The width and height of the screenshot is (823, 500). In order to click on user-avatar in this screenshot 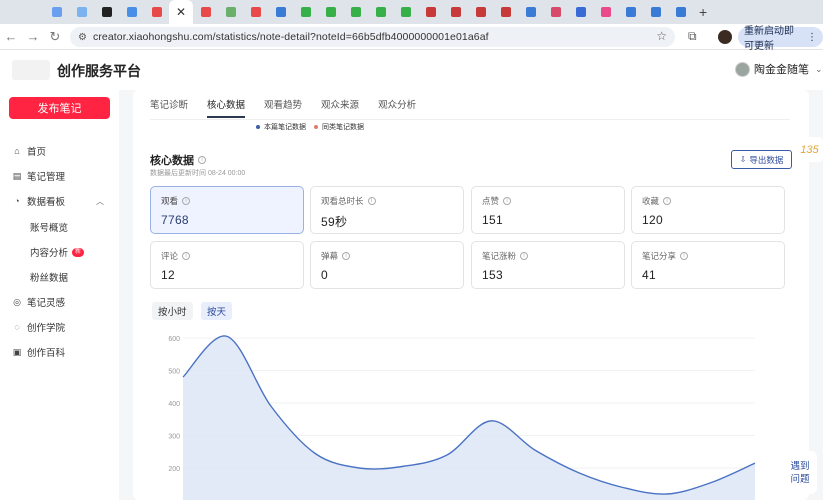, I will do `click(742, 69)`.